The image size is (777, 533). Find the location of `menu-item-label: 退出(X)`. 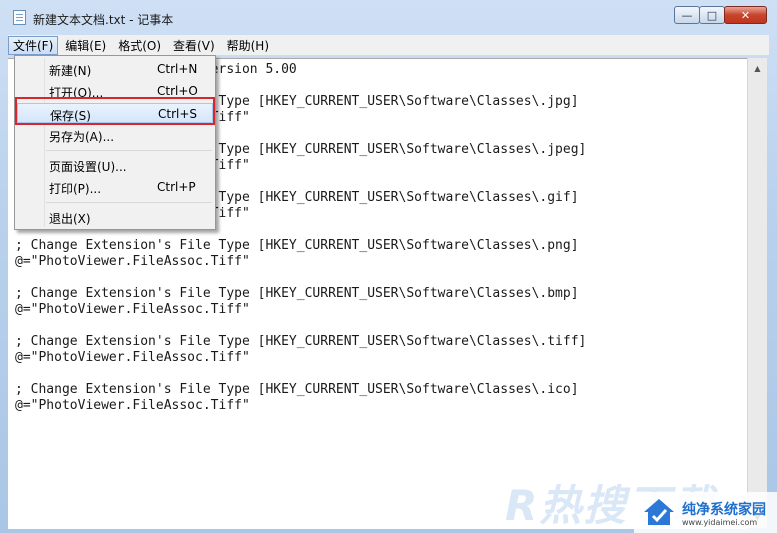

menu-item-label: 退出(X) is located at coordinates (70, 219).